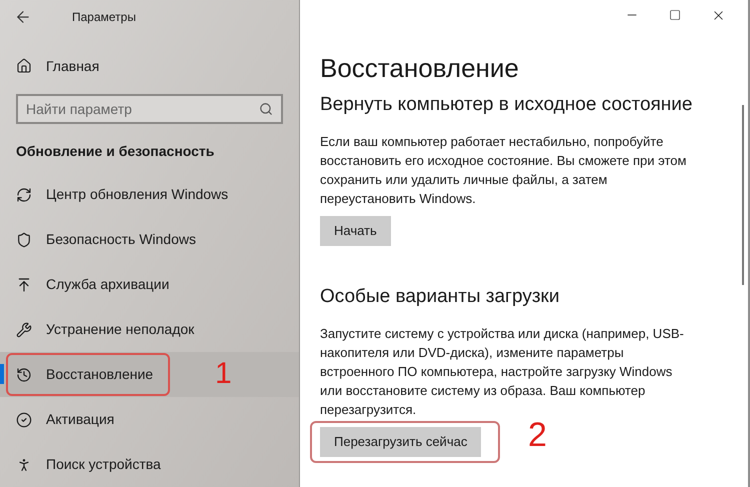 Image resolution: width=750 pixels, height=487 pixels. I want to click on upload-icon, so click(24, 284).